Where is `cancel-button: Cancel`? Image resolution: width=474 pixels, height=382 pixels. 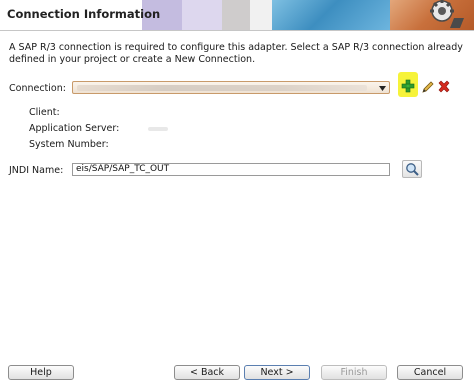
cancel-button: Cancel is located at coordinates (430, 372).